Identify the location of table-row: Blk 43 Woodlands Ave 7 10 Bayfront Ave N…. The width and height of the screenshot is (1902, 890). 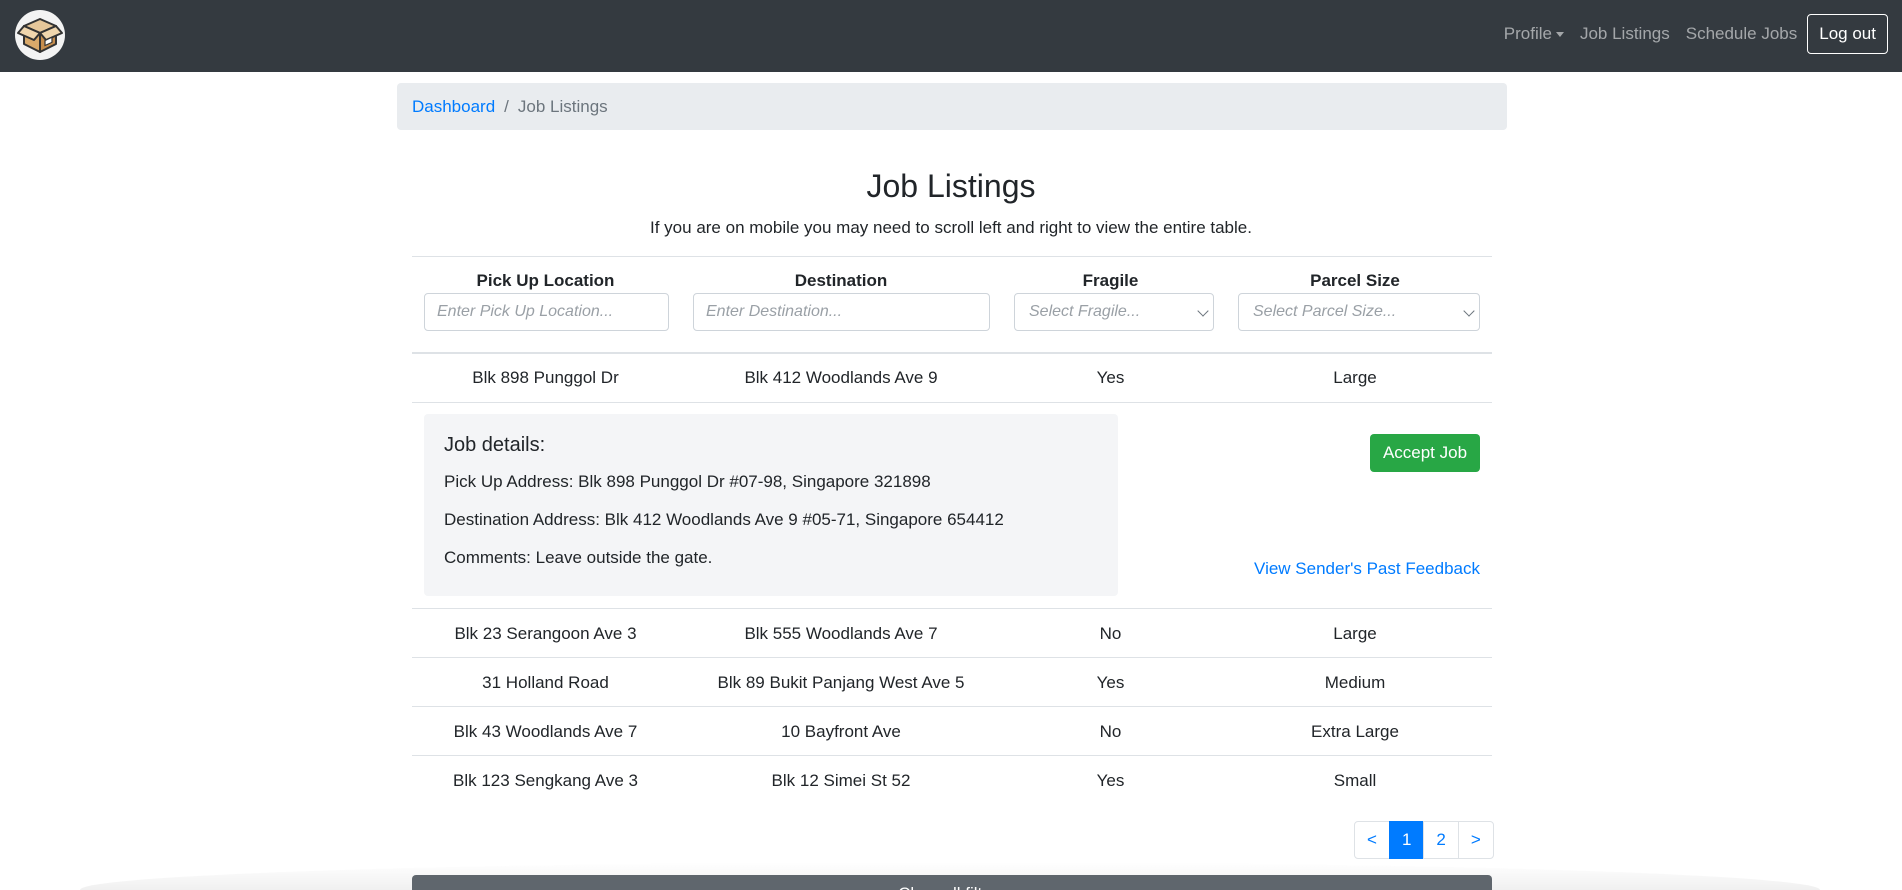
(952, 731).